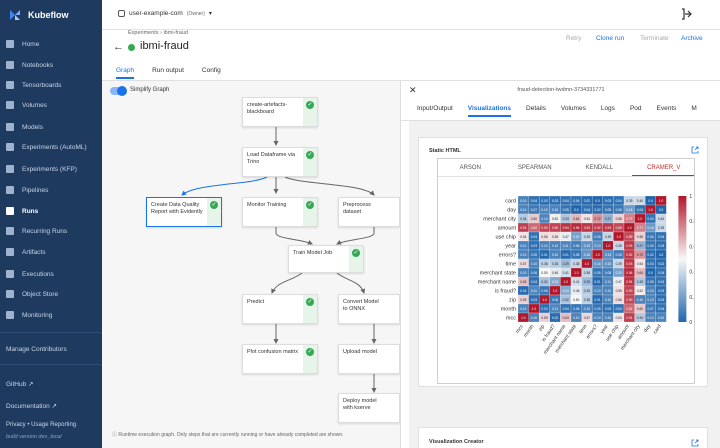 The image size is (720, 448). I want to click on kubeflow-logo: Kubeflow, so click(38, 15).